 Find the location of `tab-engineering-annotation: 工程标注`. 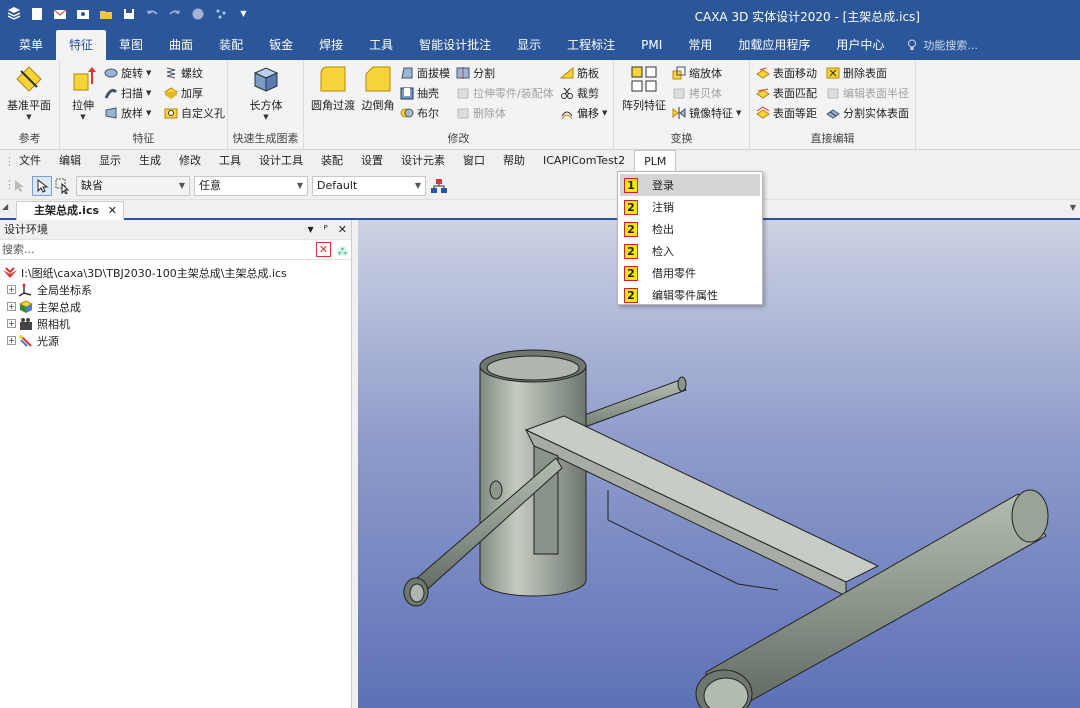

tab-engineering-annotation: 工程标注 is located at coordinates (591, 45).